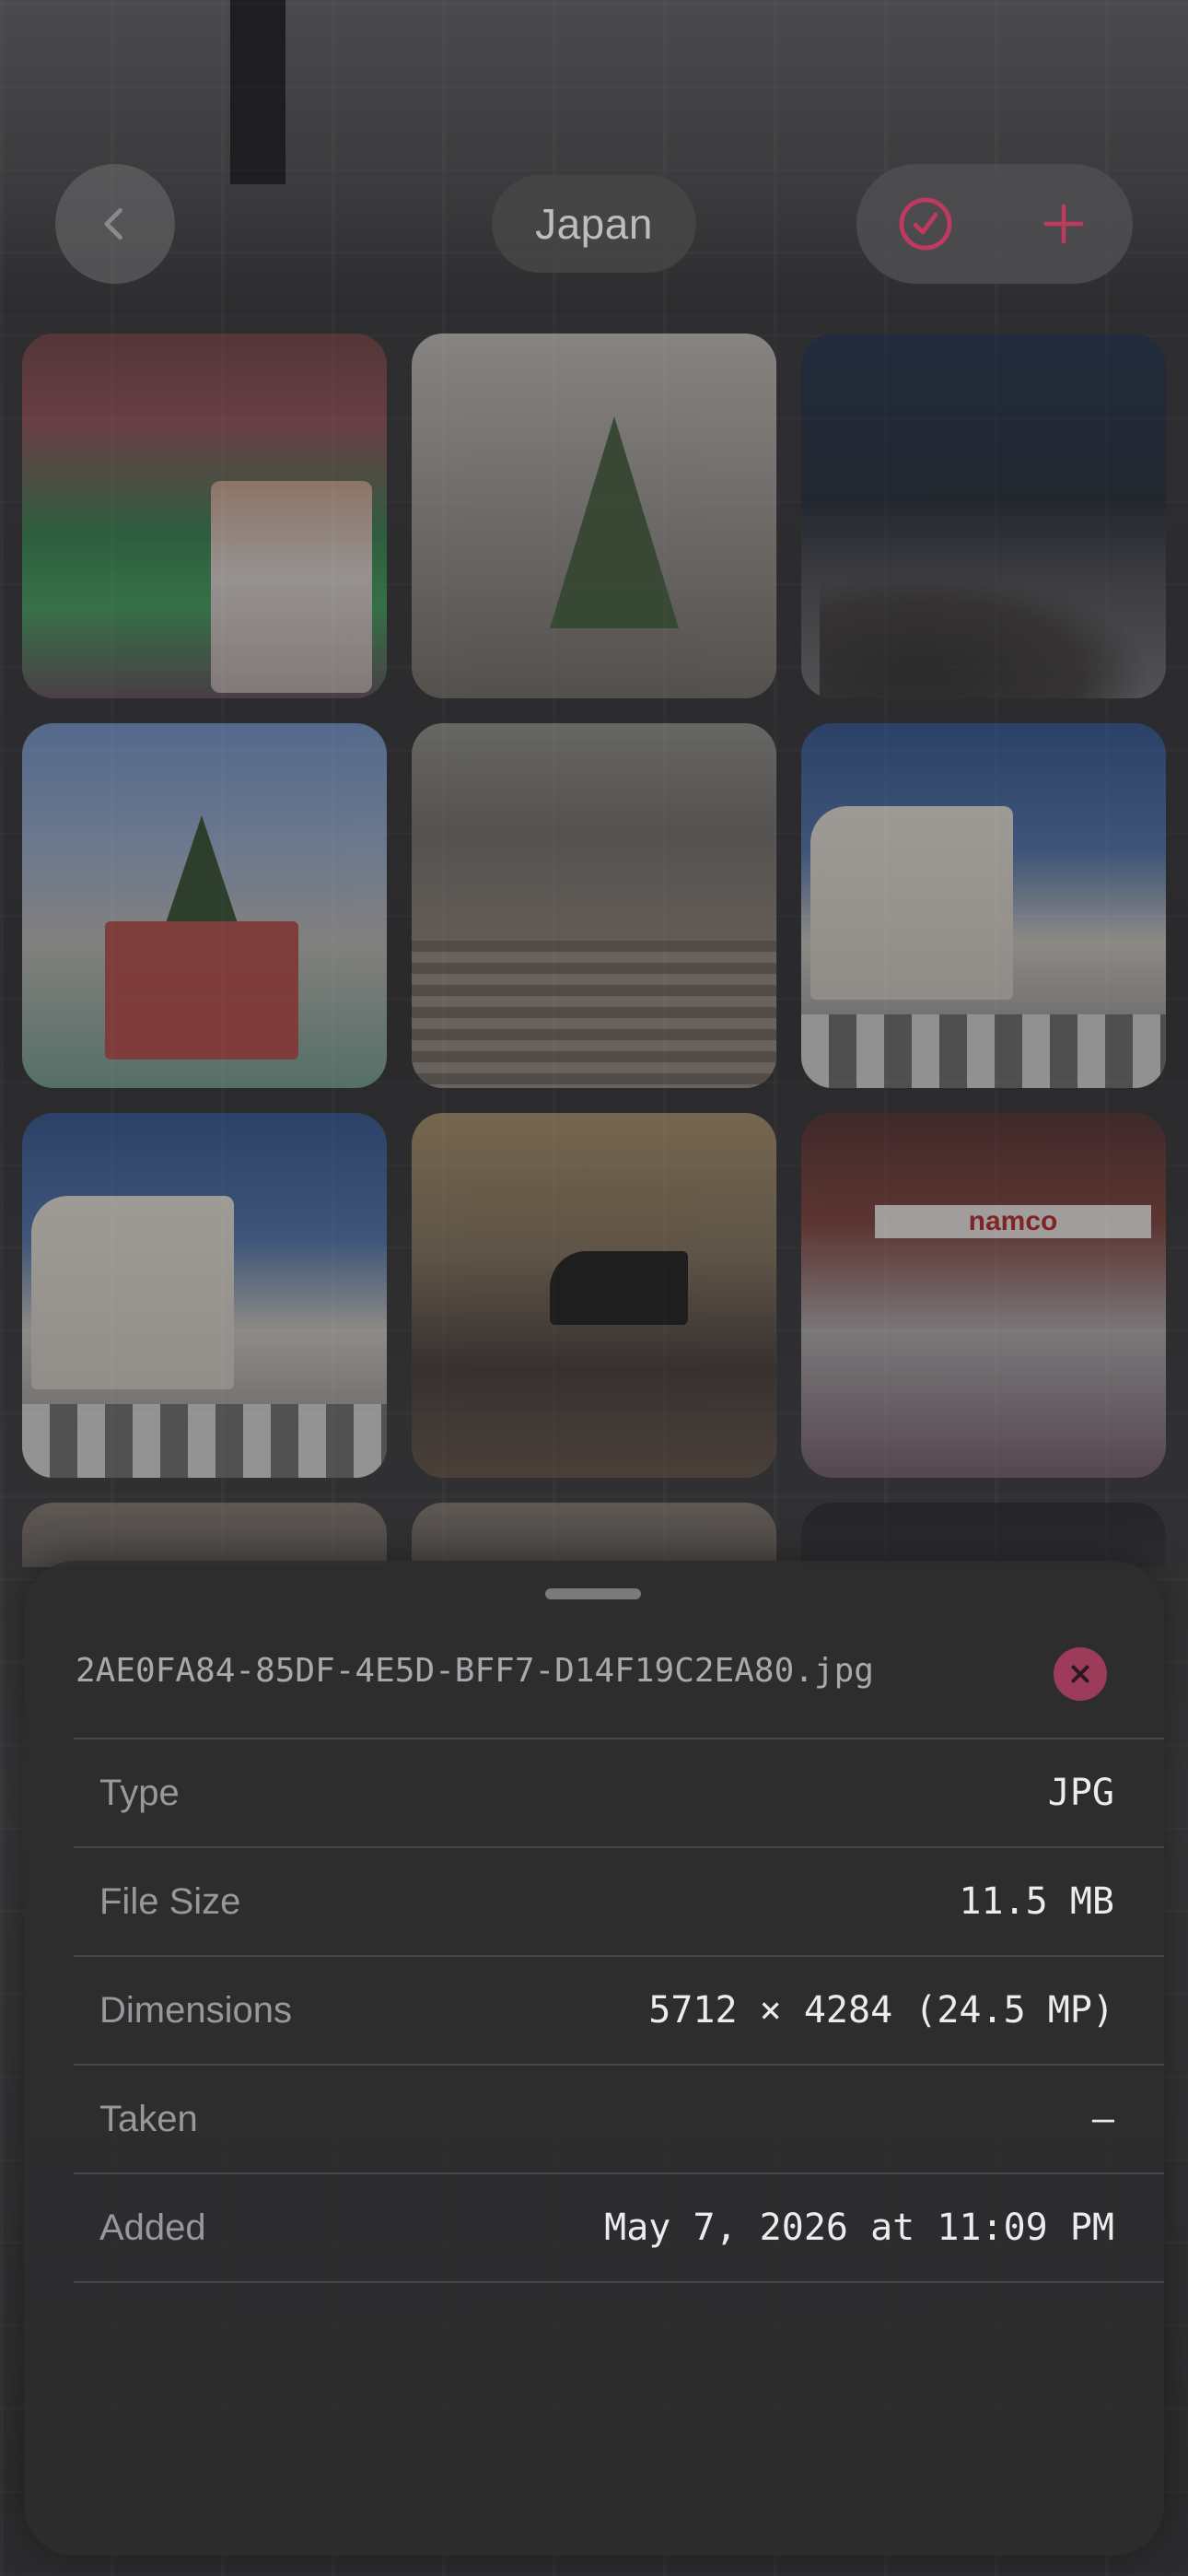  Describe the element at coordinates (881, 2010) in the screenshot. I see `info-value: 5712 × 4284 (24.5 MP)` at that location.